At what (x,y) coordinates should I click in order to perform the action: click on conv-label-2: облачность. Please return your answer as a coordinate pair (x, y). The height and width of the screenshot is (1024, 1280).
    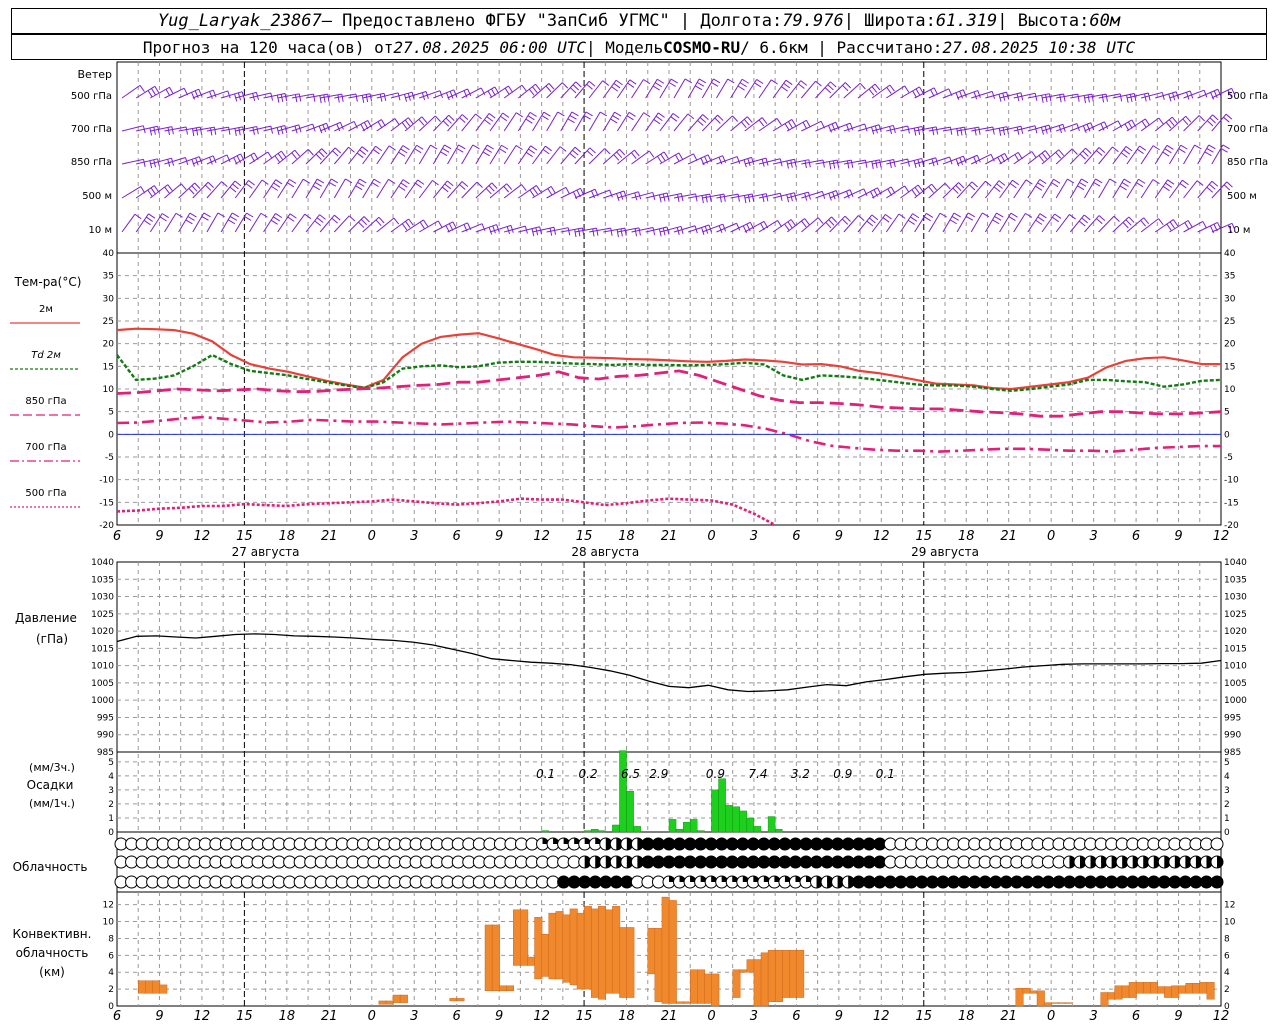
    Looking at the image, I should click on (52, 953).